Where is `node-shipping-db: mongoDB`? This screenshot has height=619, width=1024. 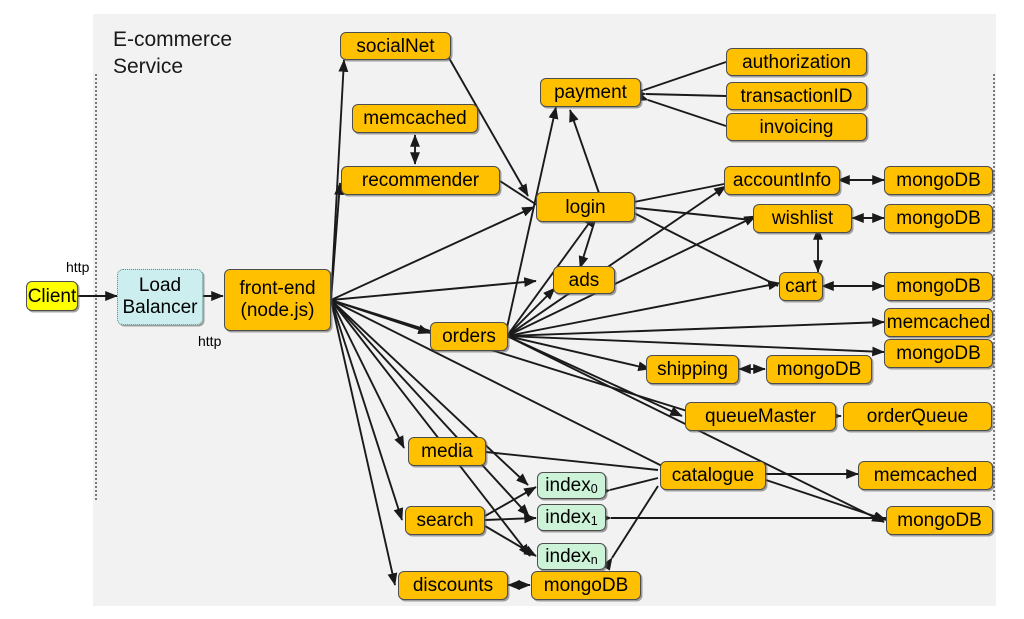
node-shipping-db: mongoDB is located at coordinates (819, 369).